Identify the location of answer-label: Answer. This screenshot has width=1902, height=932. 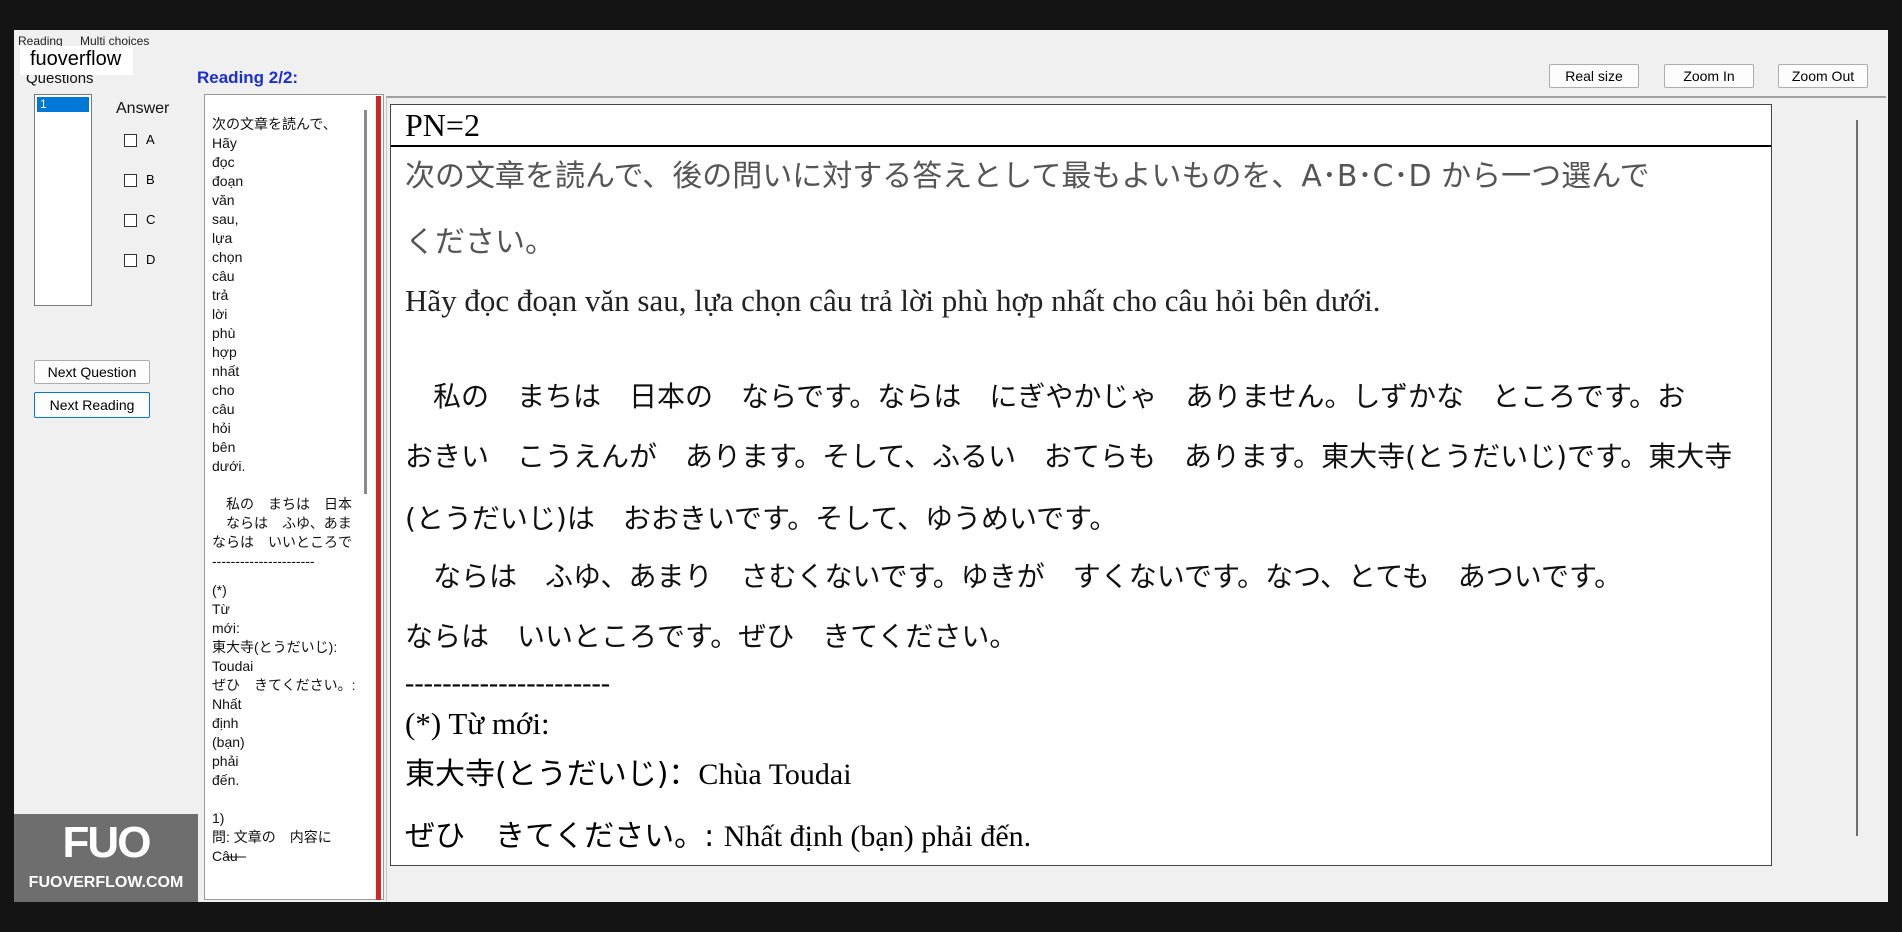
(143, 108).